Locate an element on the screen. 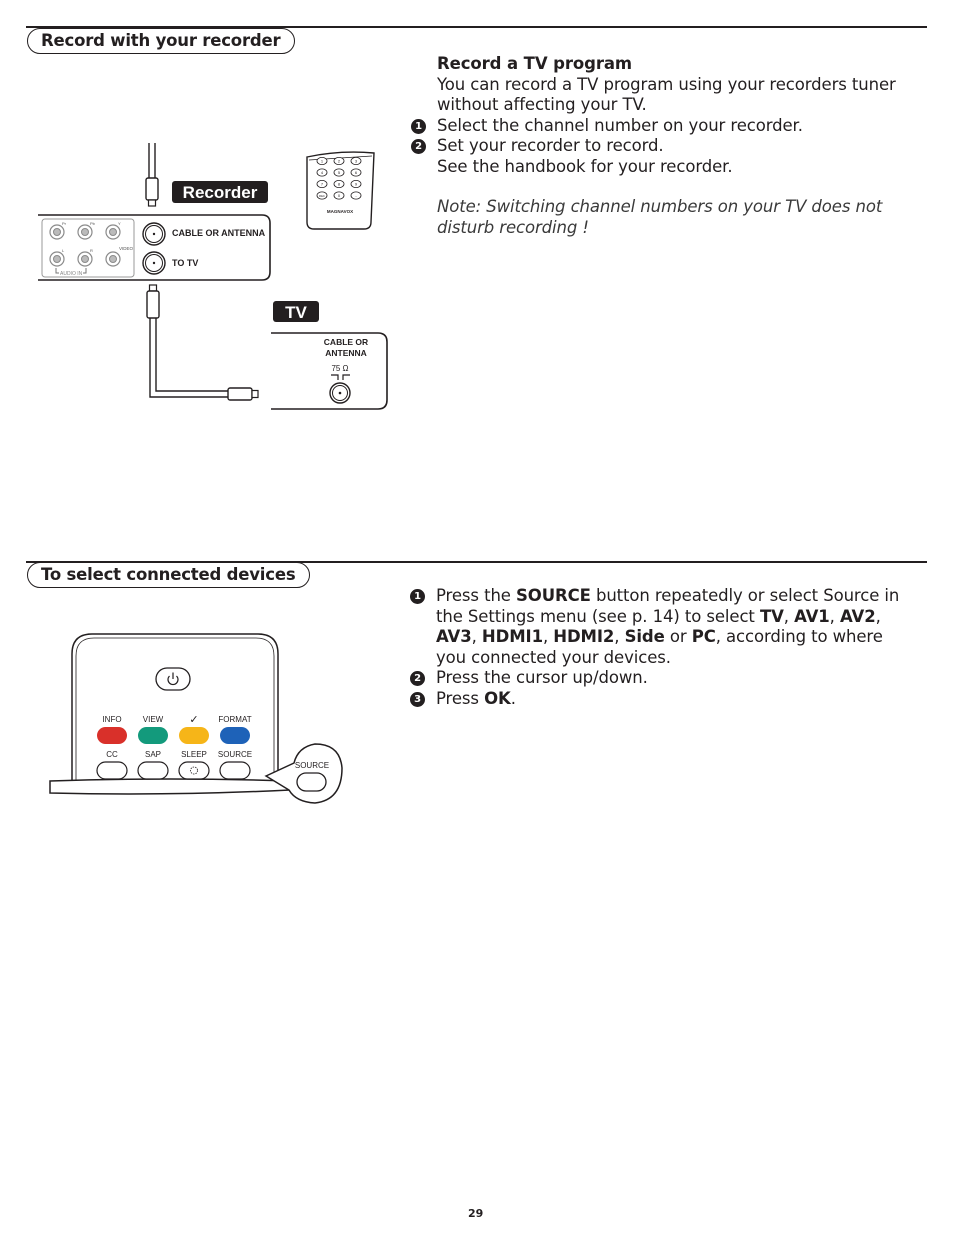 Image resolution: width=954 pixels, height=1235 pixels. blue-format-button is located at coordinates (235, 735).